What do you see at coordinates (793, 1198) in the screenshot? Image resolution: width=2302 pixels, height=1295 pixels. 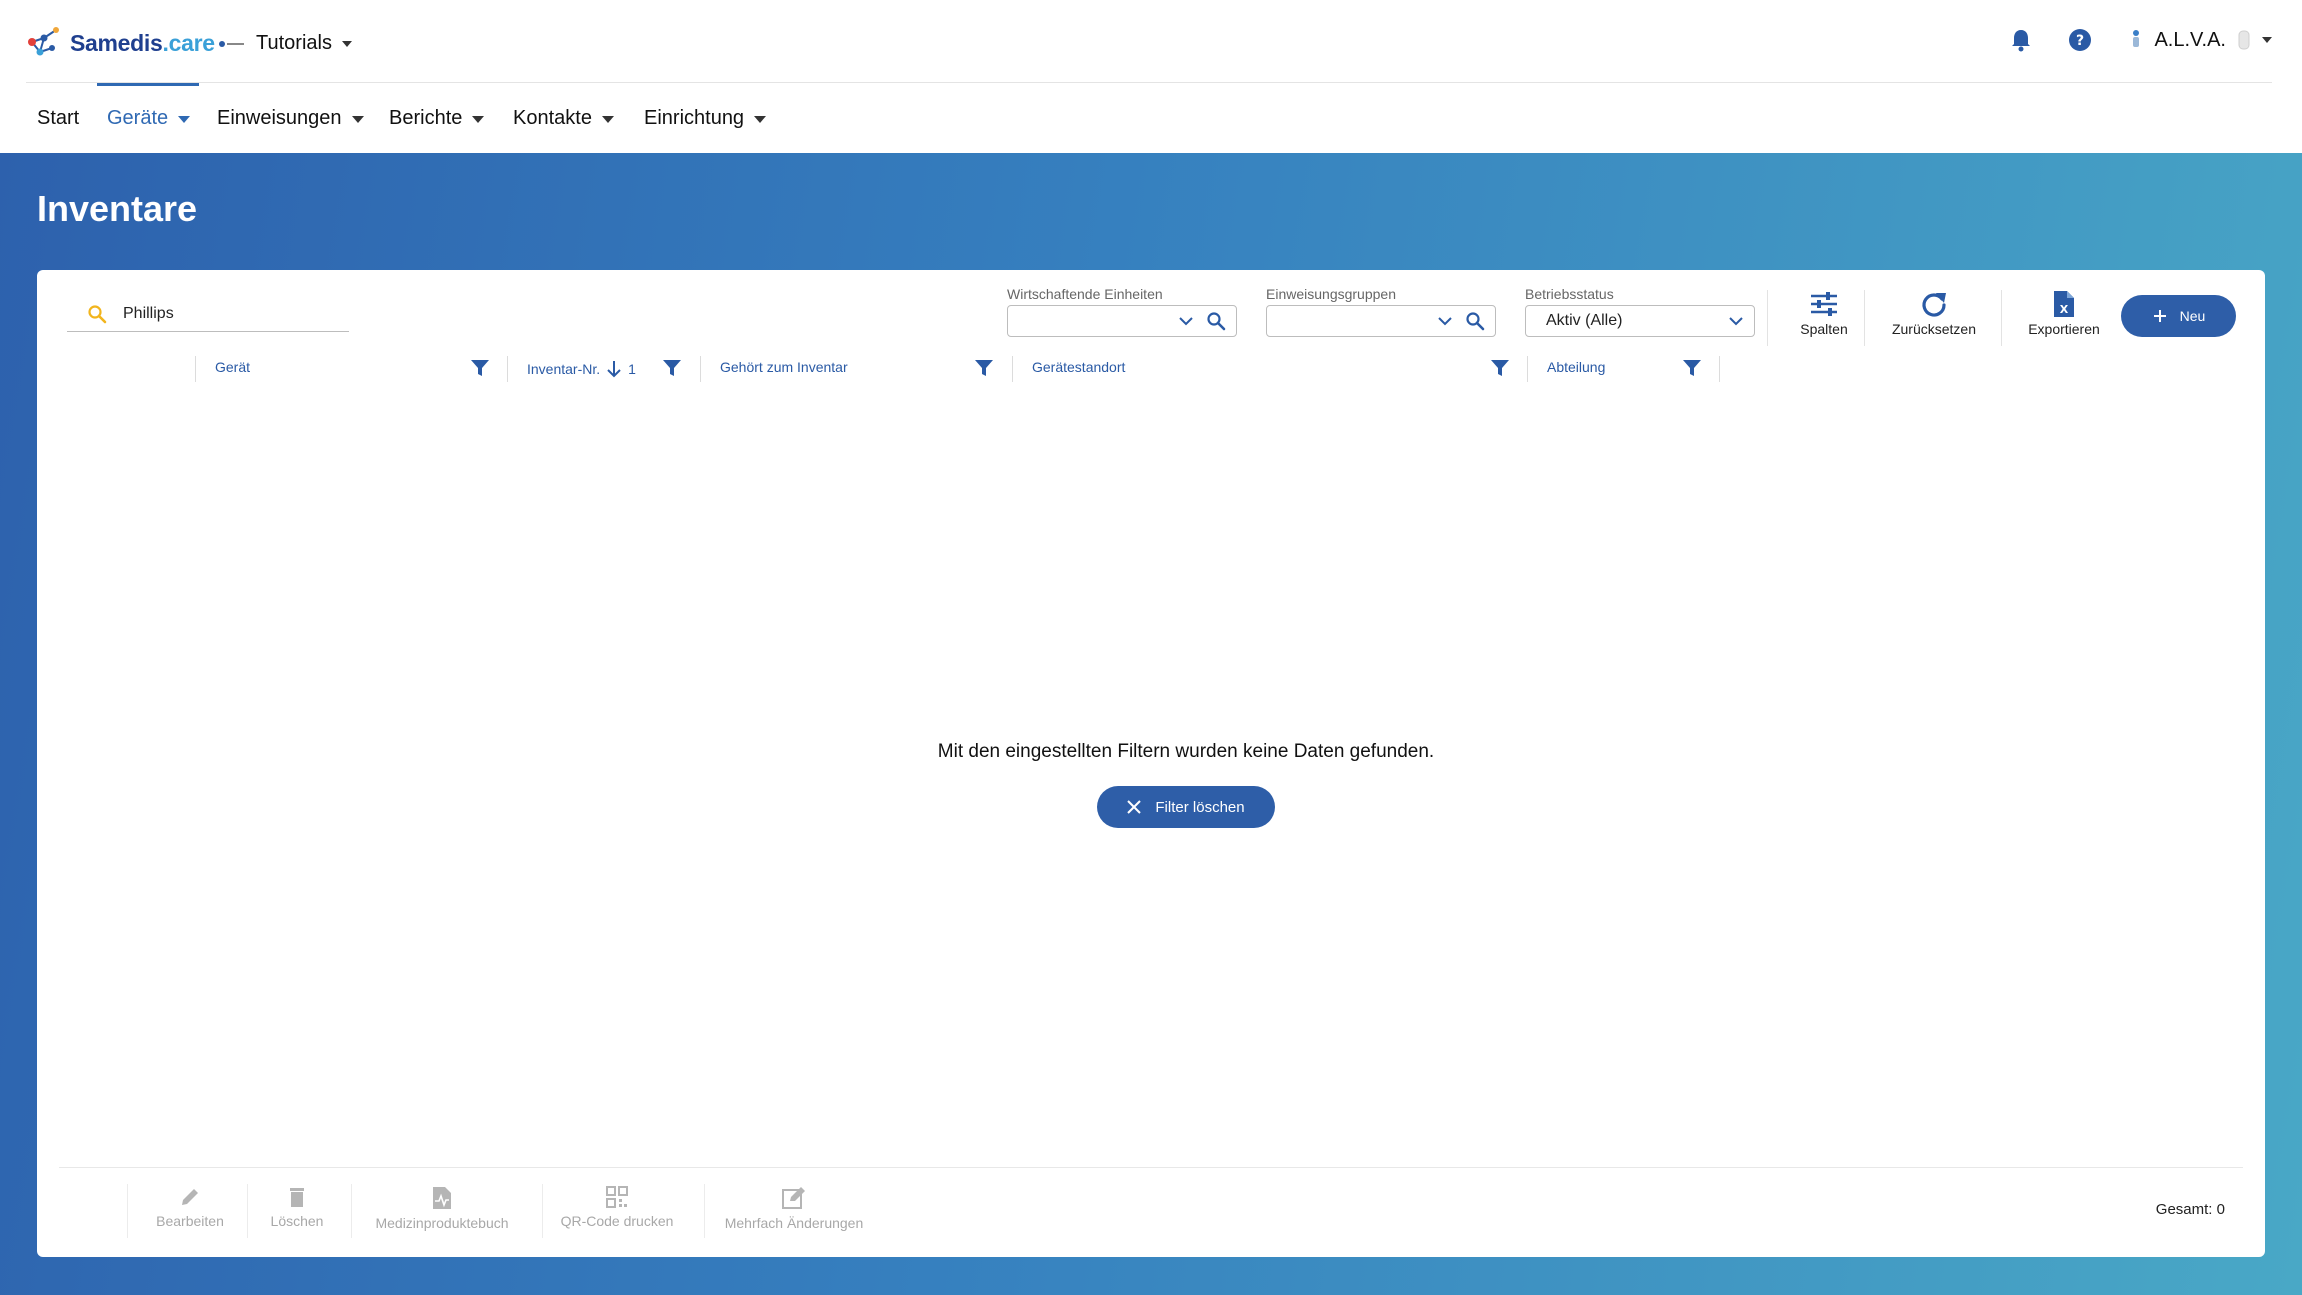 I see `edit-square-icon` at bounding box center [793, 1198].